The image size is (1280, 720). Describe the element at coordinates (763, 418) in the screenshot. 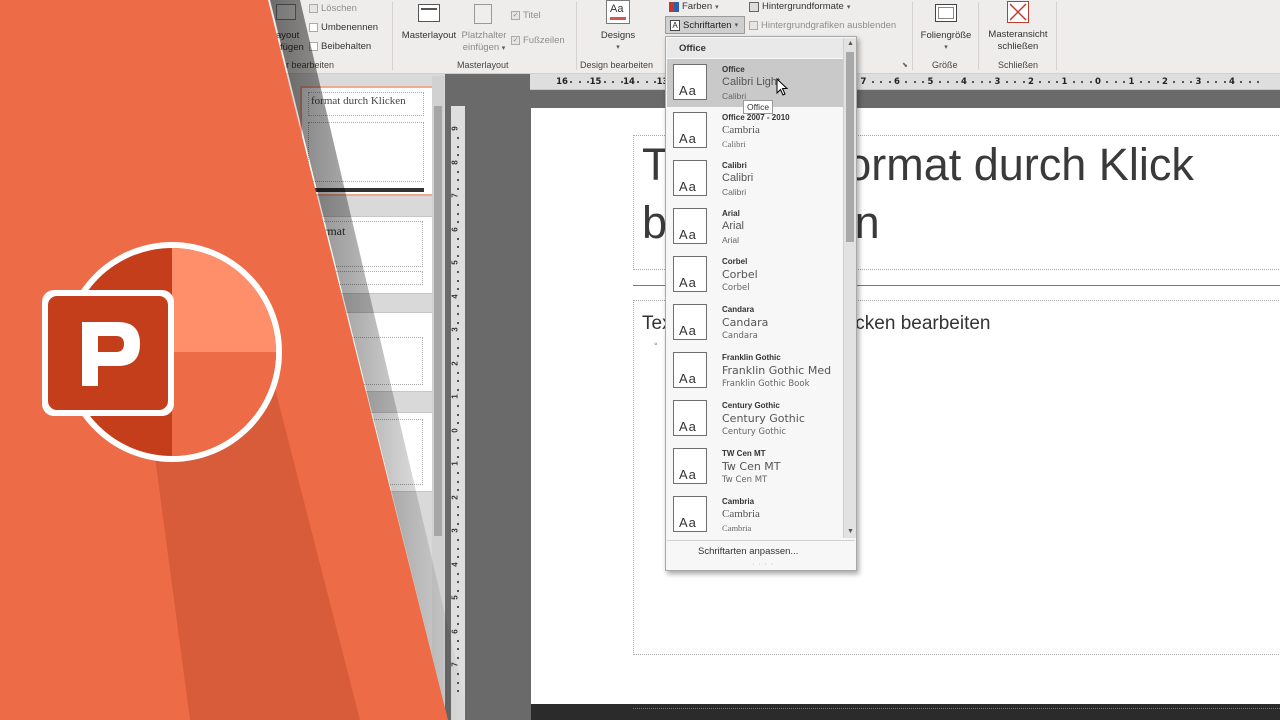

I see `font-heading-sample: Century Gothic` at that location.